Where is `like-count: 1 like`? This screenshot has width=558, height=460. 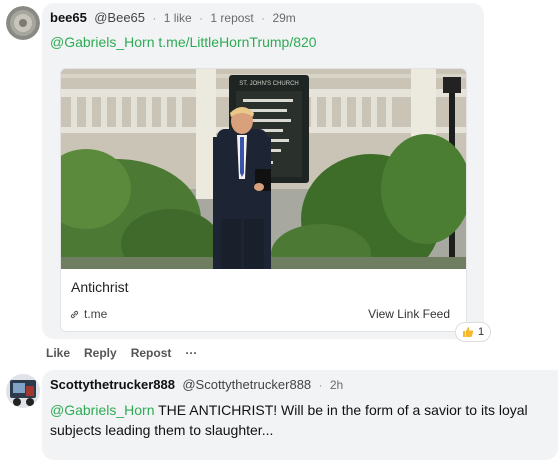
like-count: 1 like is located at coordinates (178, 18).